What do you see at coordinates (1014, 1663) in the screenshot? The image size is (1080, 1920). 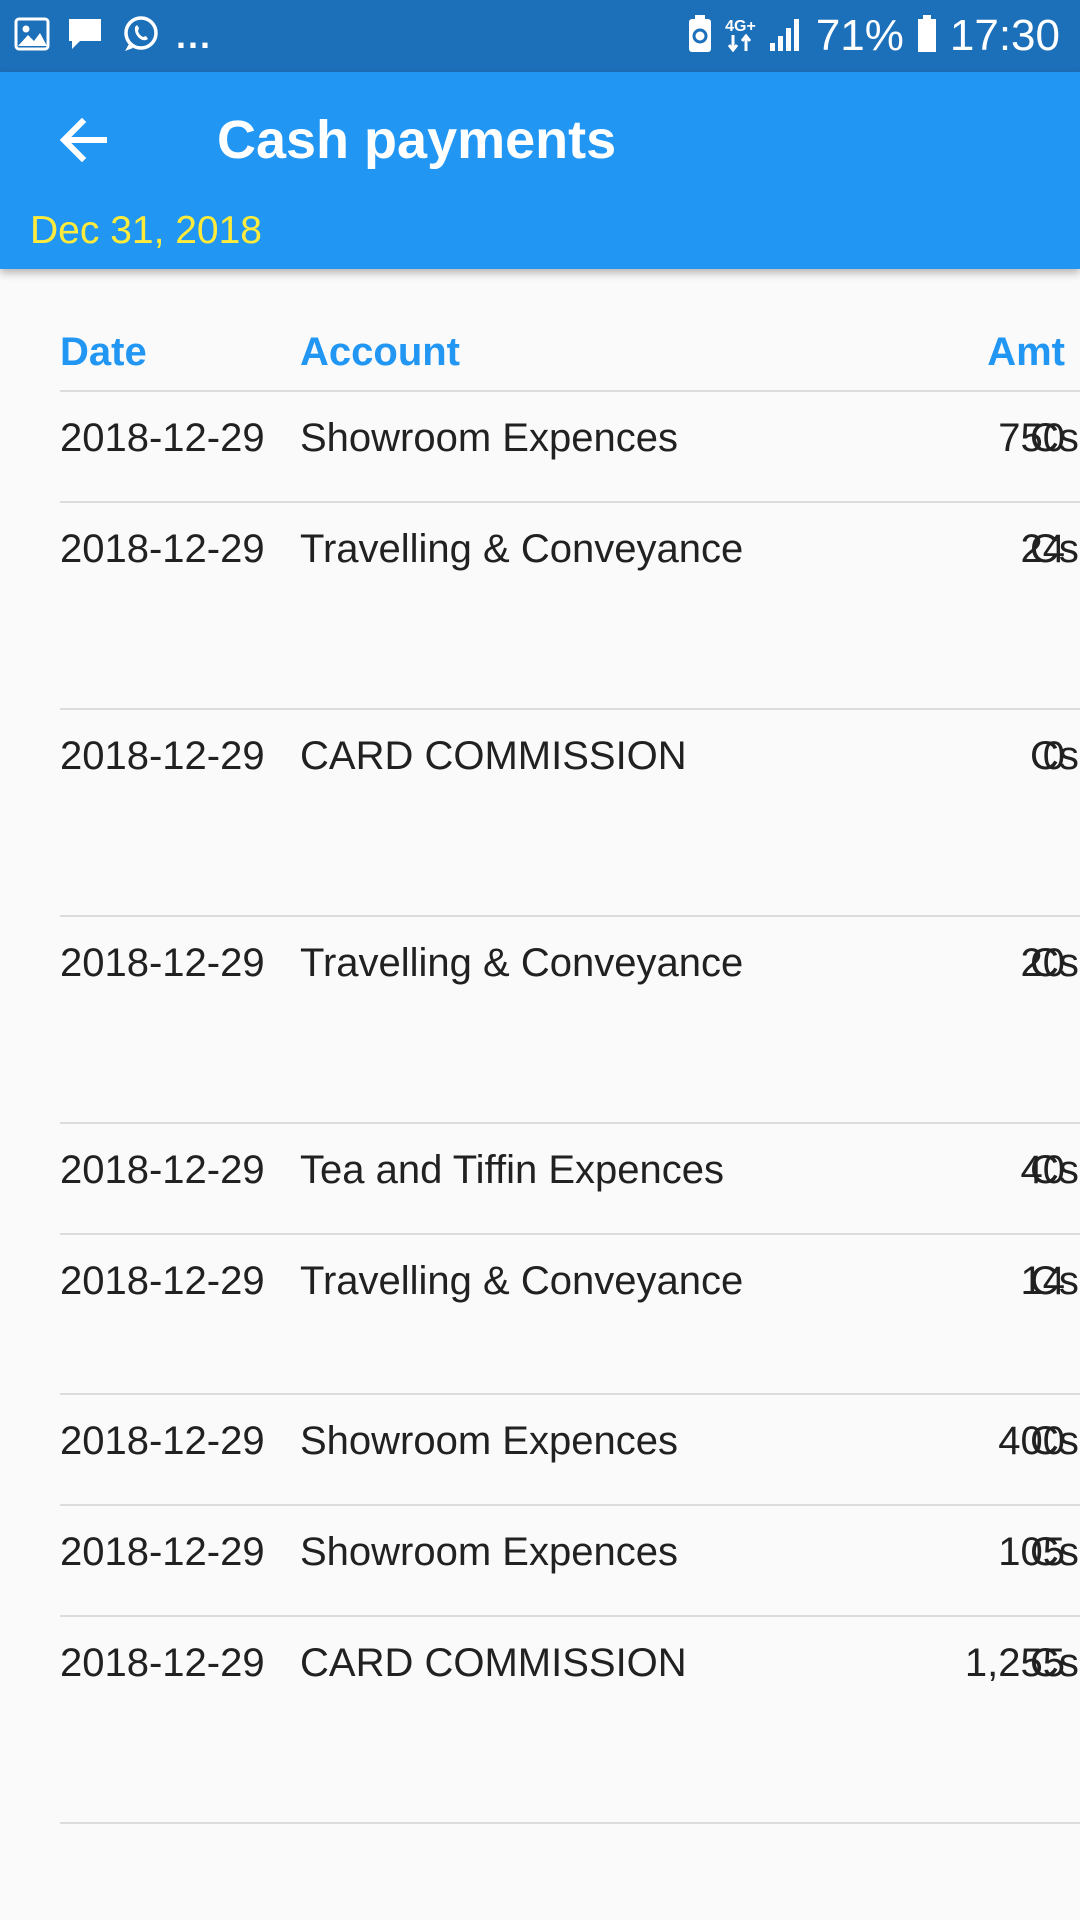 I see `row-amount: 1,255` at bounding box center [1014, 1663].